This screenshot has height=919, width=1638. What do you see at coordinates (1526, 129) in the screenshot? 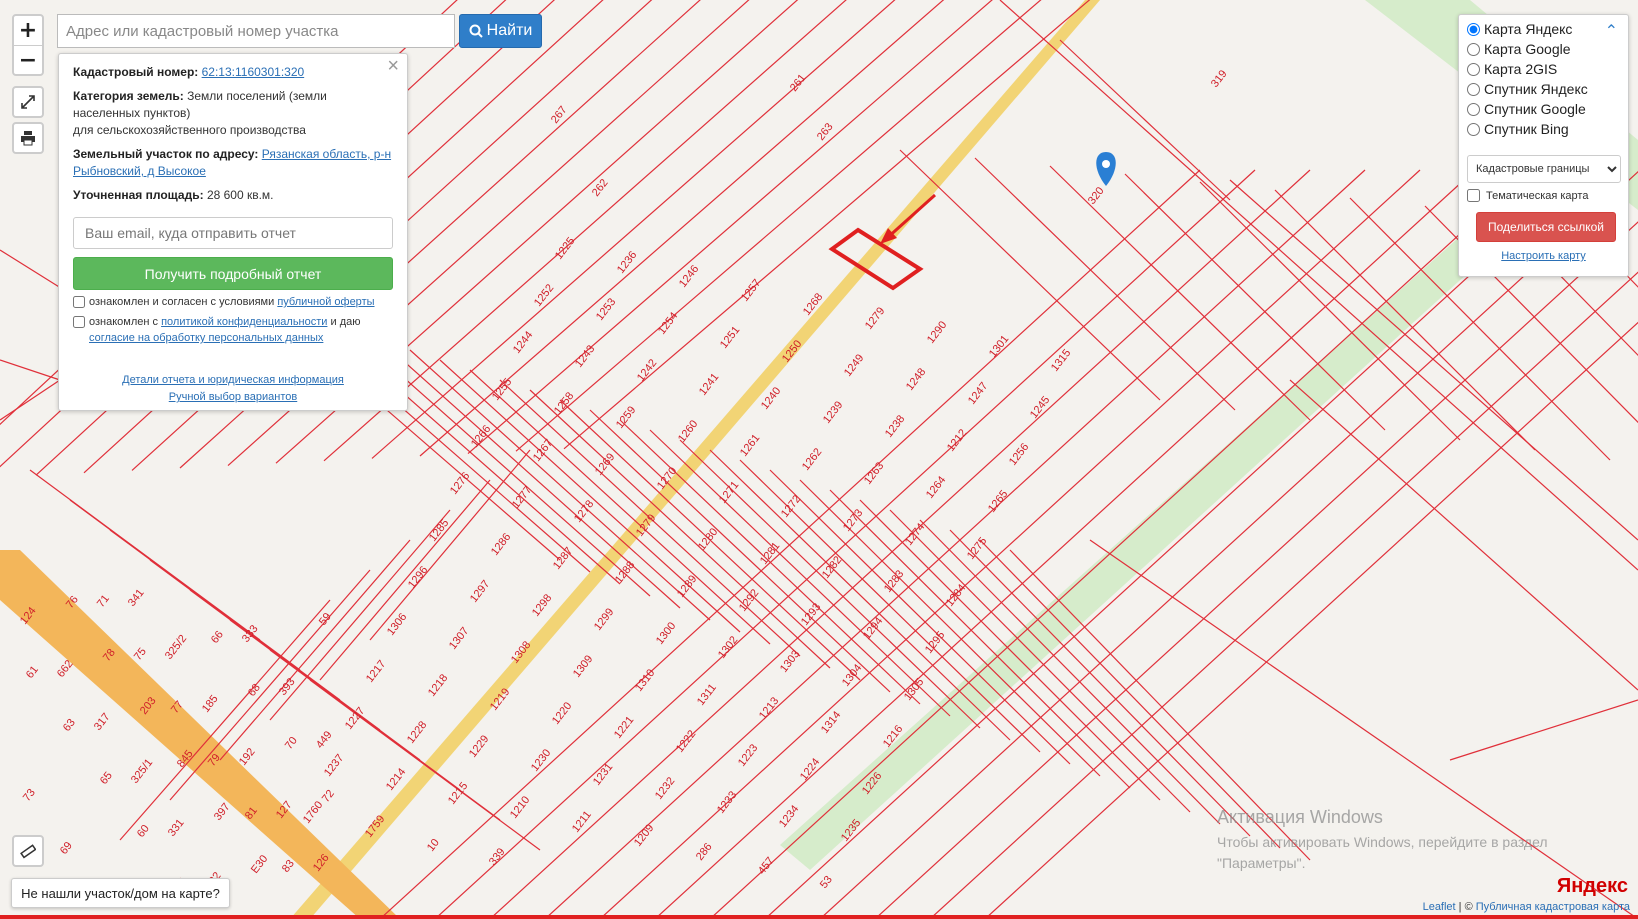
I see `layer-option-label: Спутник Bing` at bounding box center [1526, 129].